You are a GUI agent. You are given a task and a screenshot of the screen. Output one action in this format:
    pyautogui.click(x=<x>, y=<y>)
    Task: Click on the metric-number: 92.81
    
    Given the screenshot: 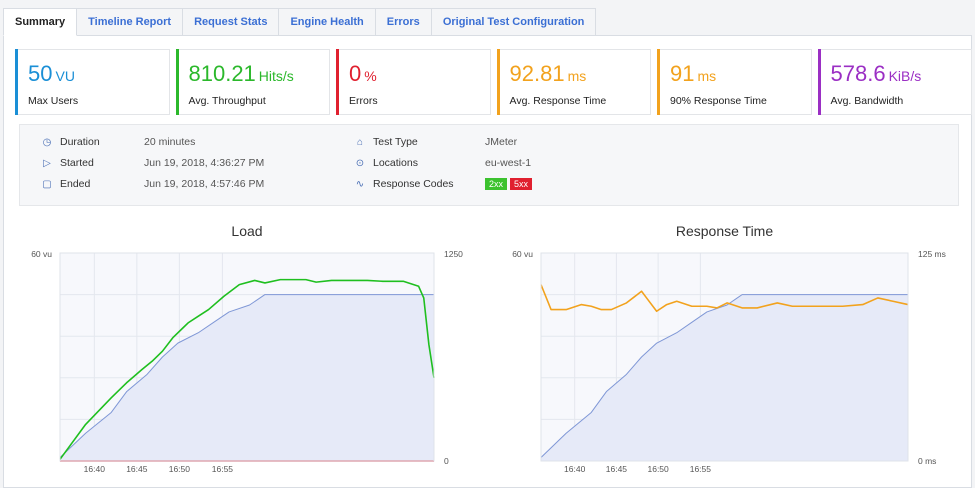 What is the action you would take?
    pyautogui.click(x=537, y=73)
    